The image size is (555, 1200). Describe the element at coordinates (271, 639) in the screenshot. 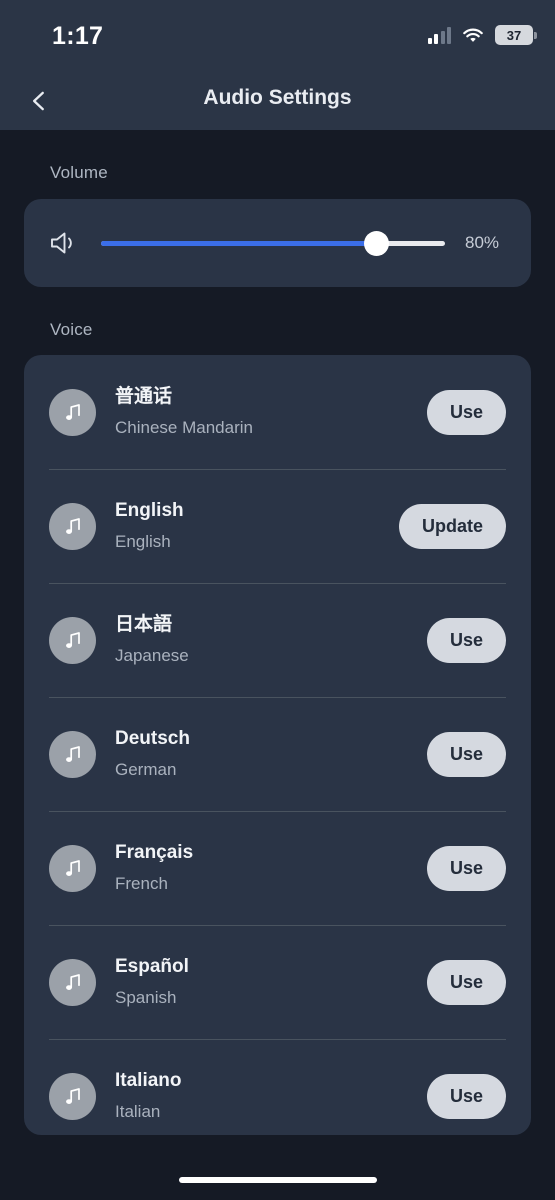

I see `voice-row-text: 日本語 Japanese` at that location.